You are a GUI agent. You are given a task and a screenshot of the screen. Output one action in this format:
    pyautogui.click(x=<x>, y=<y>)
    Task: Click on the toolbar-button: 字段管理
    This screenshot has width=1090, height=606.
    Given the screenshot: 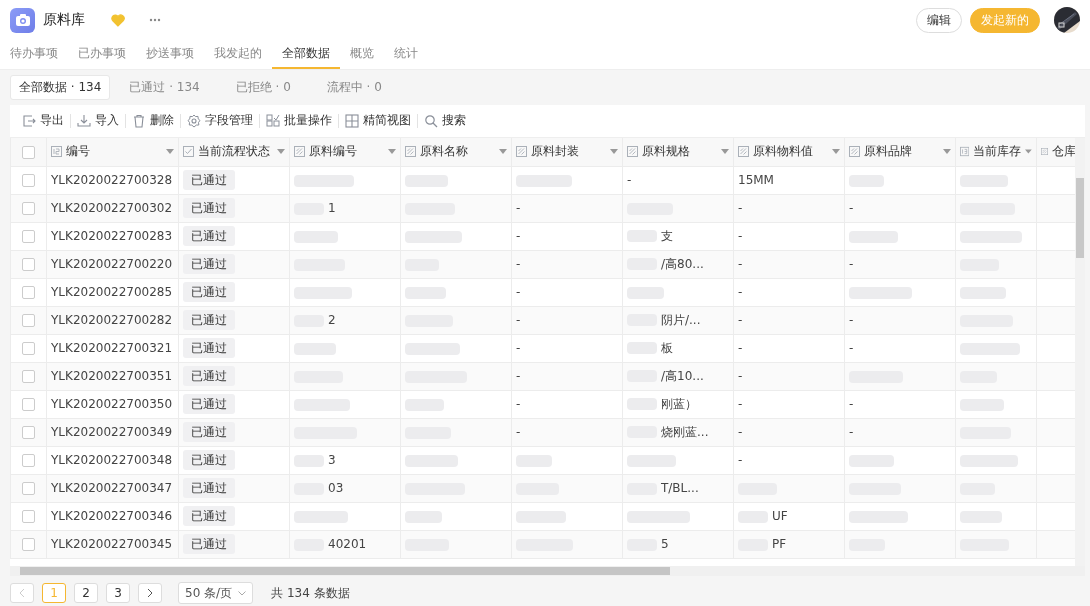 What is the action you would take?
    pyautogui.click(x=220, y=120)
    